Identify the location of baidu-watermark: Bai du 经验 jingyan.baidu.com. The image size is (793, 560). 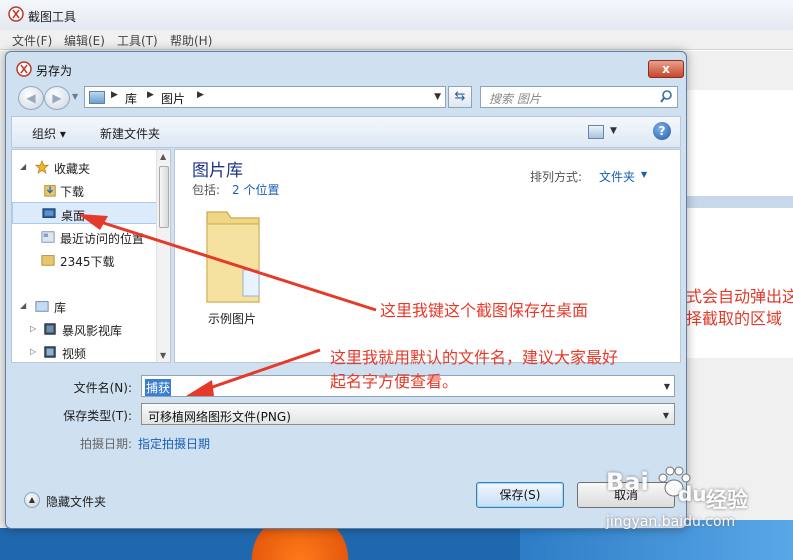
(699, 506).